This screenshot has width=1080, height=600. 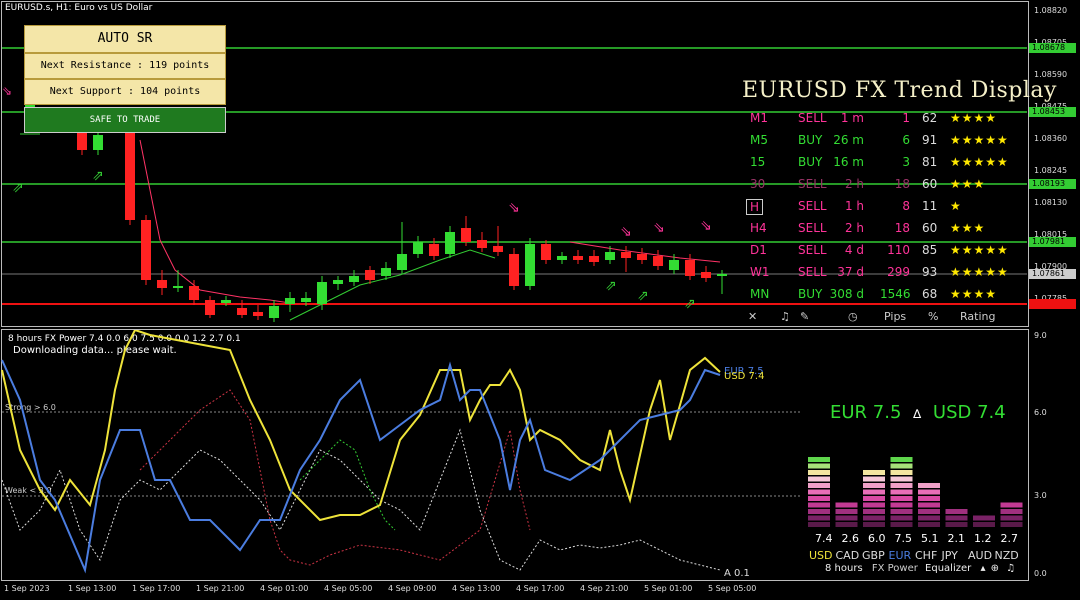 What do you see at coordinates (854, 206) in the screenshot?
I see `trend-time: 1 h` at bounding box center [854, 206].